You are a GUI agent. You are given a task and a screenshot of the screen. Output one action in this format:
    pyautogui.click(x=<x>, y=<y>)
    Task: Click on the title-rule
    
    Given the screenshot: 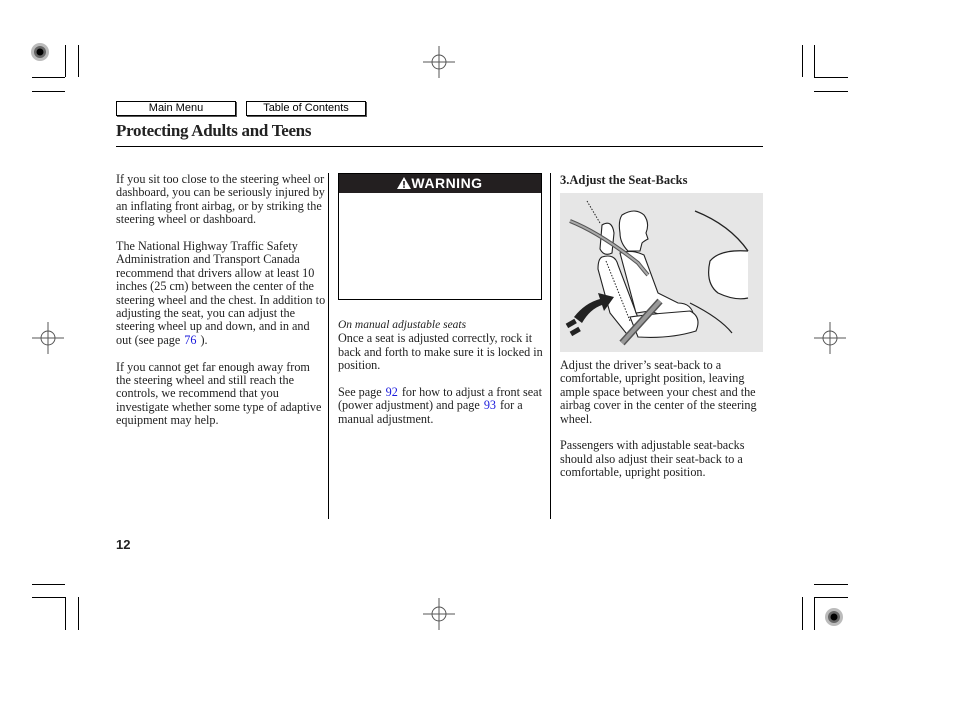 What is the action you would take?
    pyautogui.click(x=439, y=146)
    